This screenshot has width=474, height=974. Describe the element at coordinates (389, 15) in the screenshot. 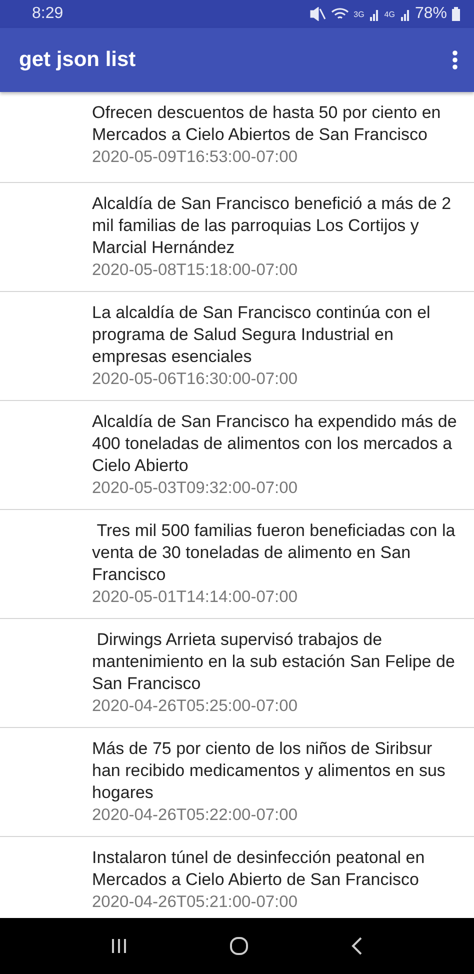

I see `network-label: 4G` at that location.